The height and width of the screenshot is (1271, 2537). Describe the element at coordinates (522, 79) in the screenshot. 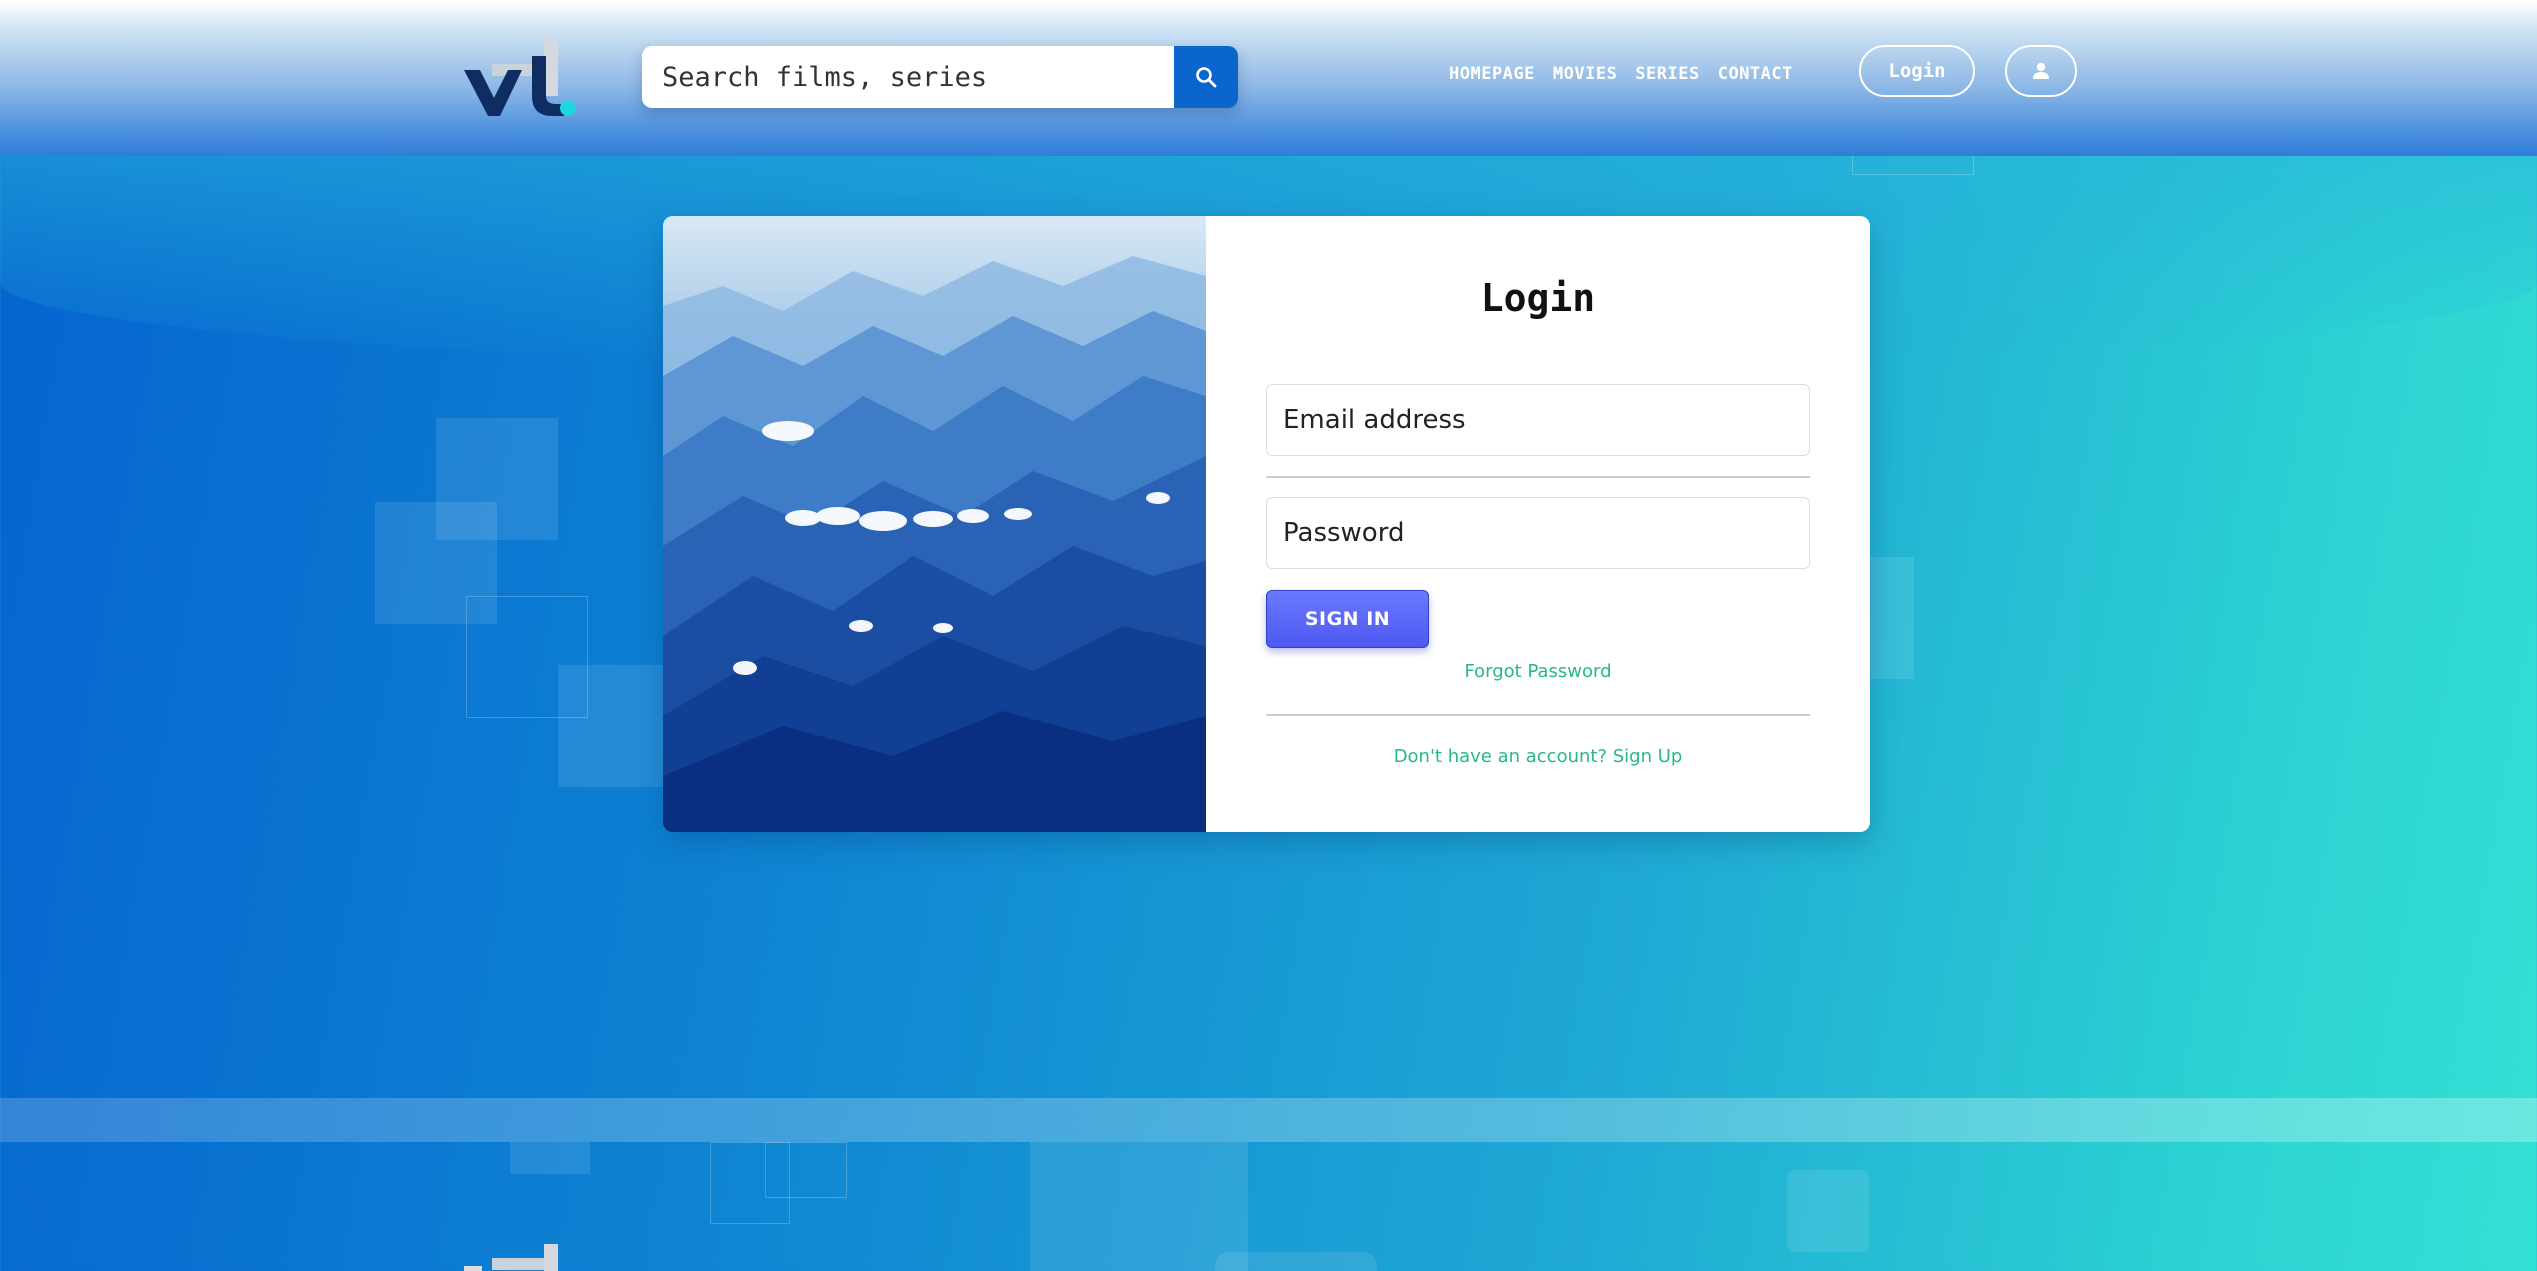

I see `site-logo` at that location.